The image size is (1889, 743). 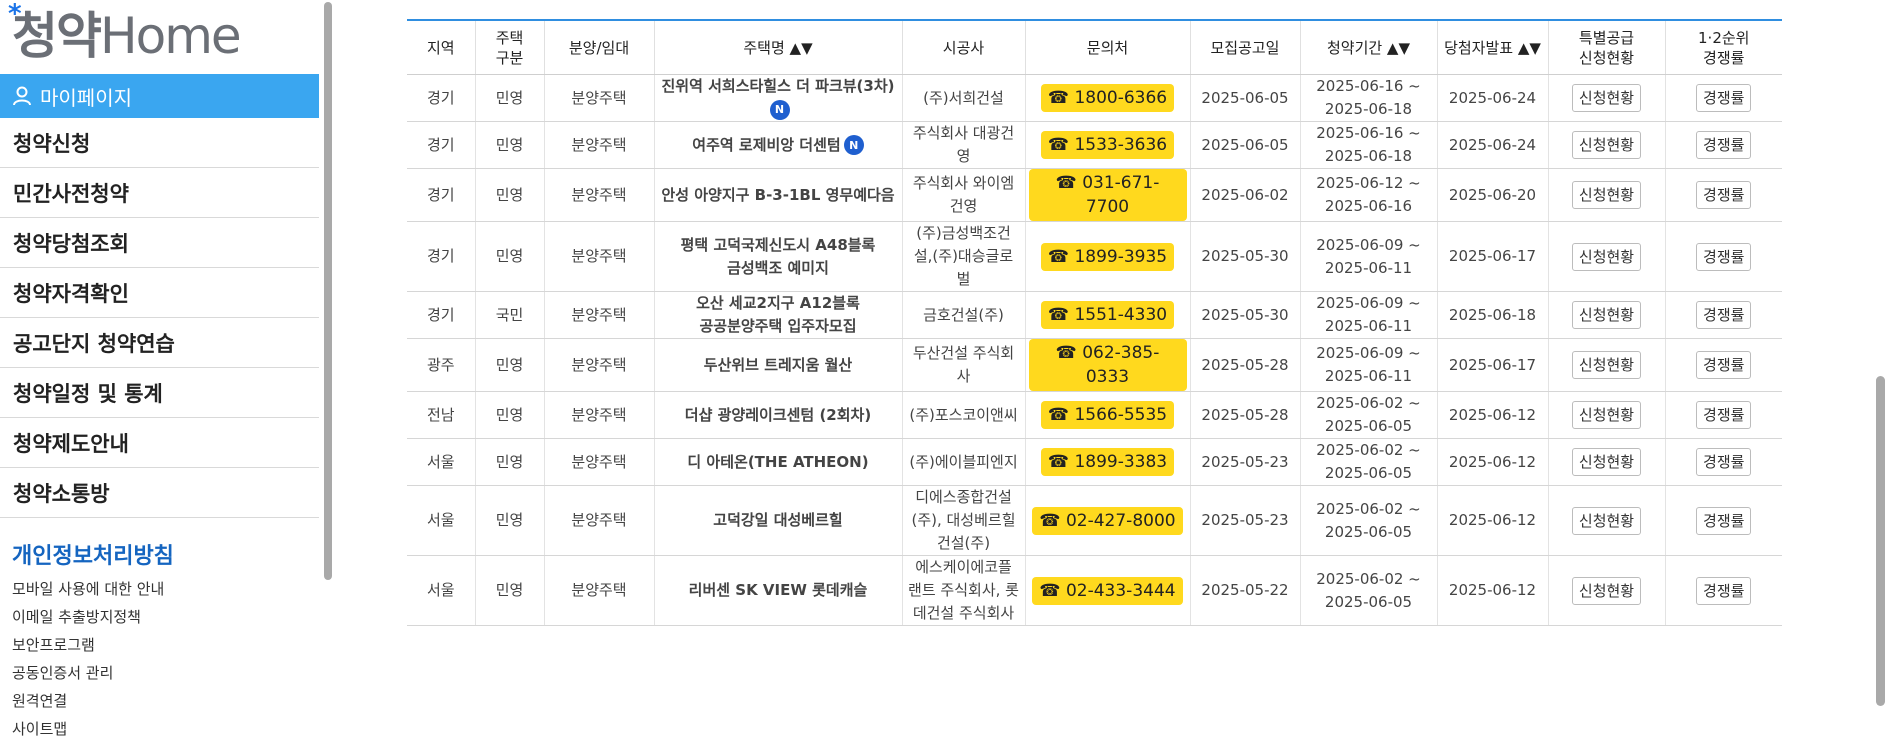 I want to click on sidebar-item-schedule-stats: 청약일정 및 통계, so click(x=159, y=393).